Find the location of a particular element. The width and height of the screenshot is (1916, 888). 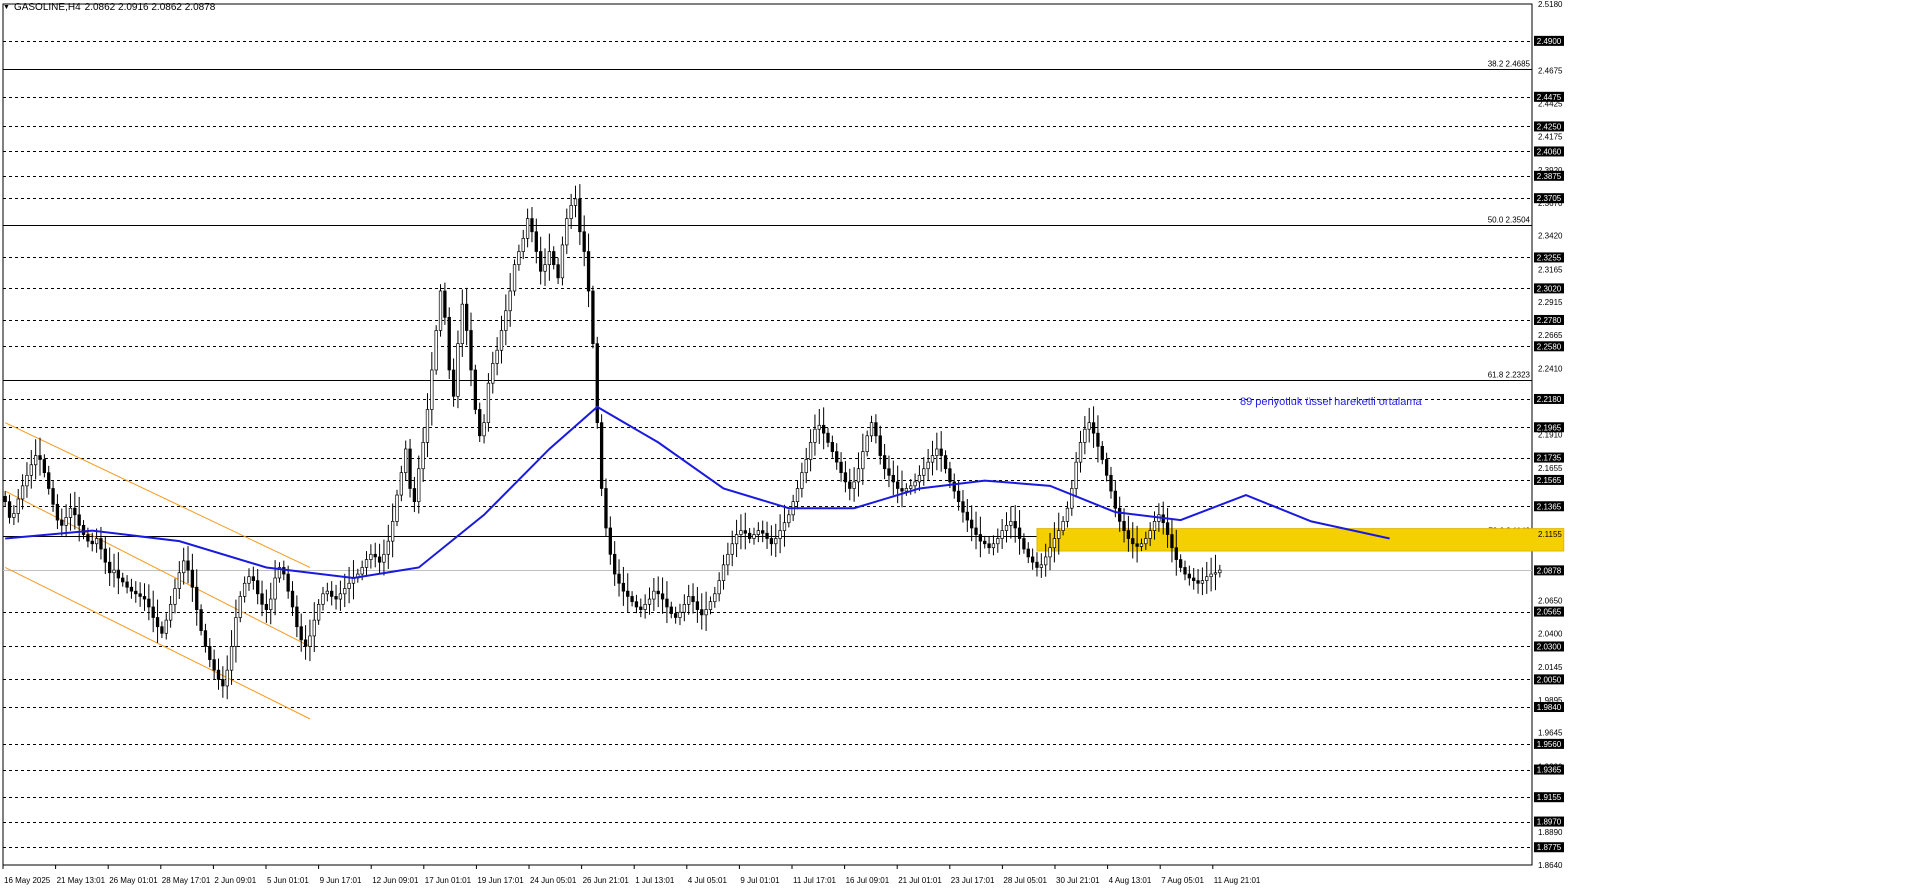

price-tick-label: 2.1655 is located at coordinates (1550, 468).